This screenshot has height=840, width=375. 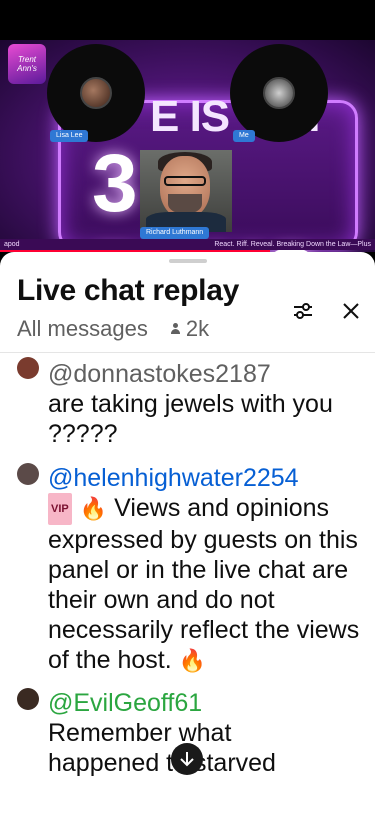 What do you see at coordinates (197, 328) in the screenshot?
I see `viewer-count-value: 2k` at bounding box center [197, 328].